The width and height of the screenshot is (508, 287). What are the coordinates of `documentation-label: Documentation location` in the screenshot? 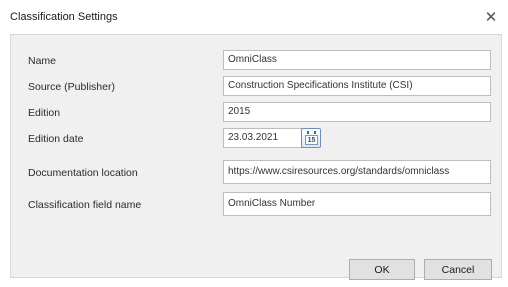 It's located at (83, 173).